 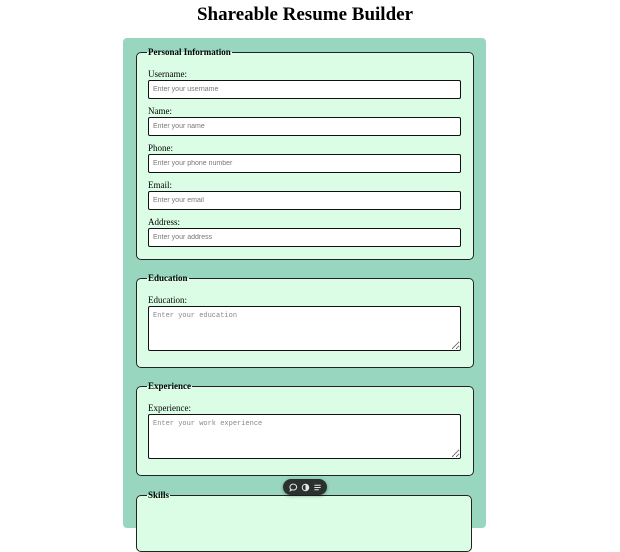 What do you see at coordinates (161, 148) in the screenshot?
I see `phone-label: Phone:` at bounding box center [161, 148].